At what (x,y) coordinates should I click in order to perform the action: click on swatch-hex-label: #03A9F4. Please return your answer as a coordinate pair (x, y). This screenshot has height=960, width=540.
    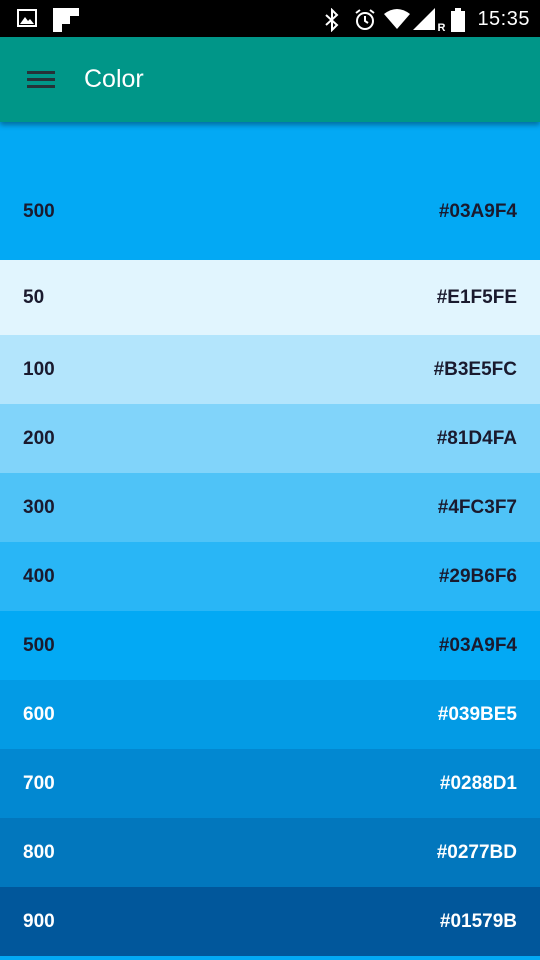
    Looking at the image, I should click on (477, 645).